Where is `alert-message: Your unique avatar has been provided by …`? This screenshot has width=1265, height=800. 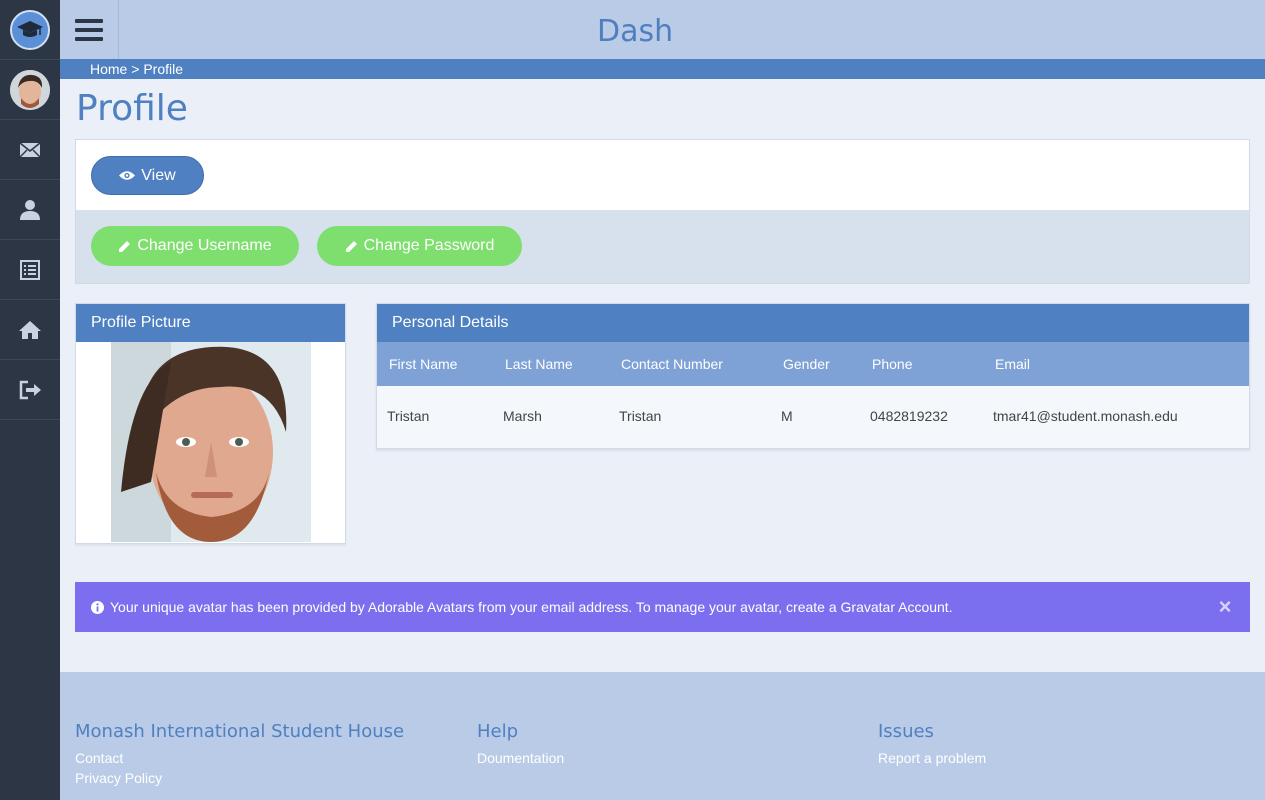
alert-message: Your unique avatar has been provided by … is located at coordinates (531, 607).